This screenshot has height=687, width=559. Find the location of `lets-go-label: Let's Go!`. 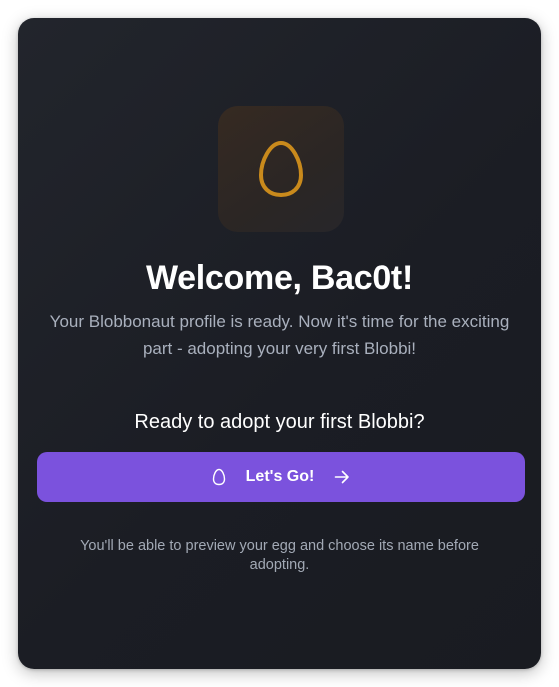

lets-go-label: Let's Go! is located at coordinates (280, 476).